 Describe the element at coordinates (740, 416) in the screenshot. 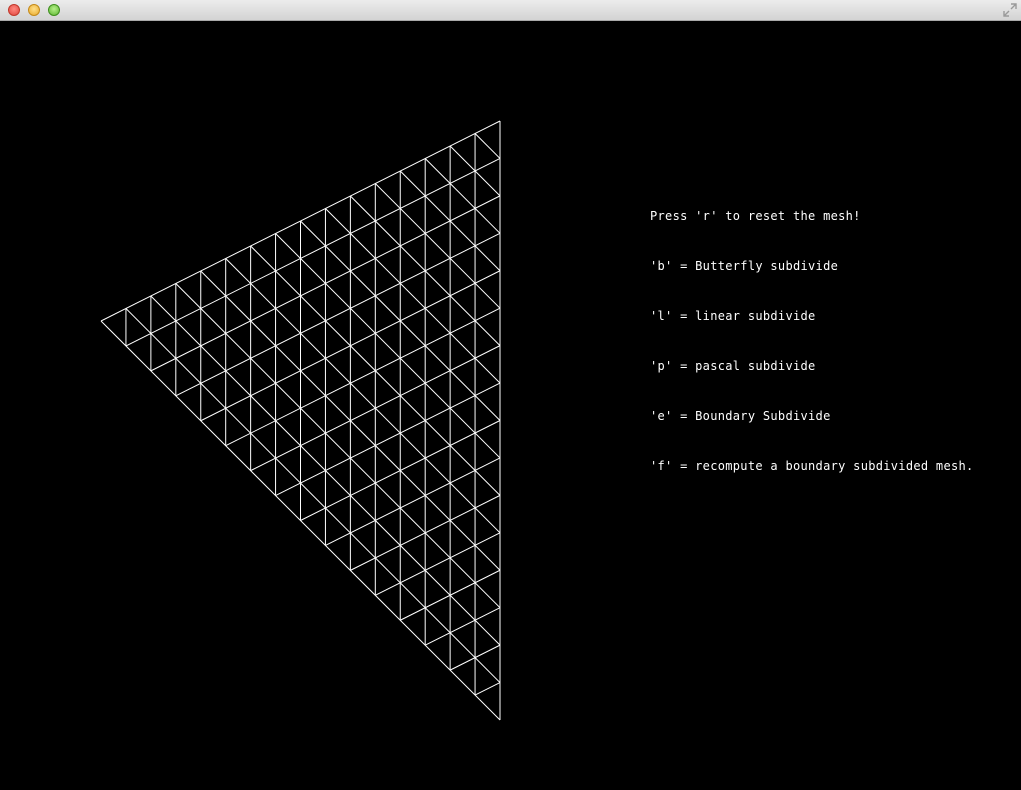

I see `instruction-boundary: 'e' = Boundary Subdivide` at that location.